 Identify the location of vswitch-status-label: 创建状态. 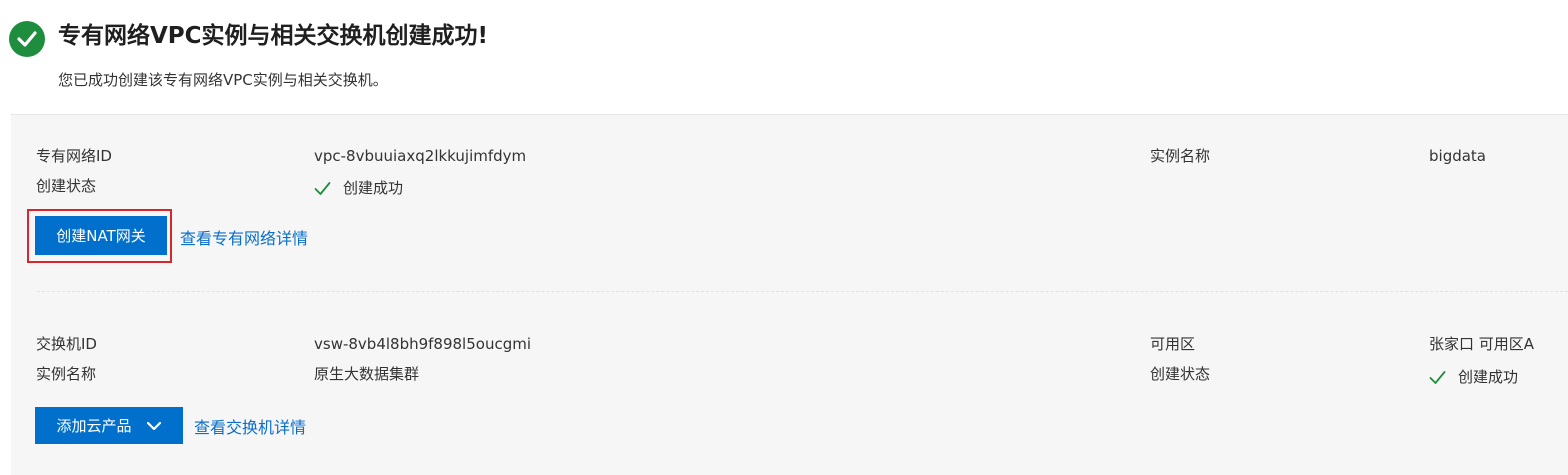
(1180, 374).